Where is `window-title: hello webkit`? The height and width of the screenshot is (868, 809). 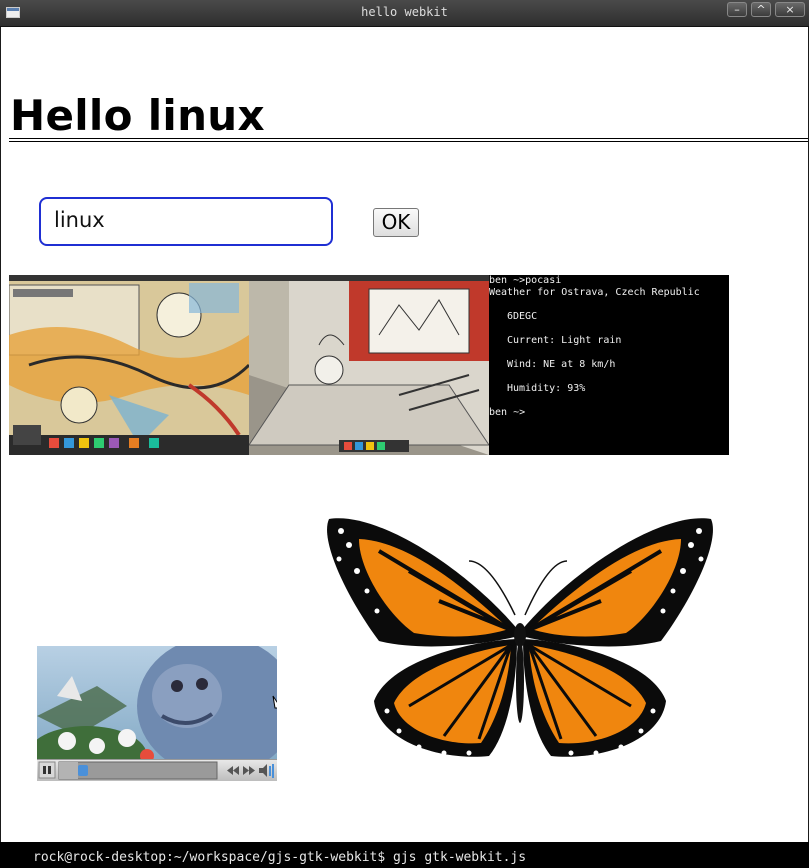
window-title: hello webkit is located at coordinates (404, 12).